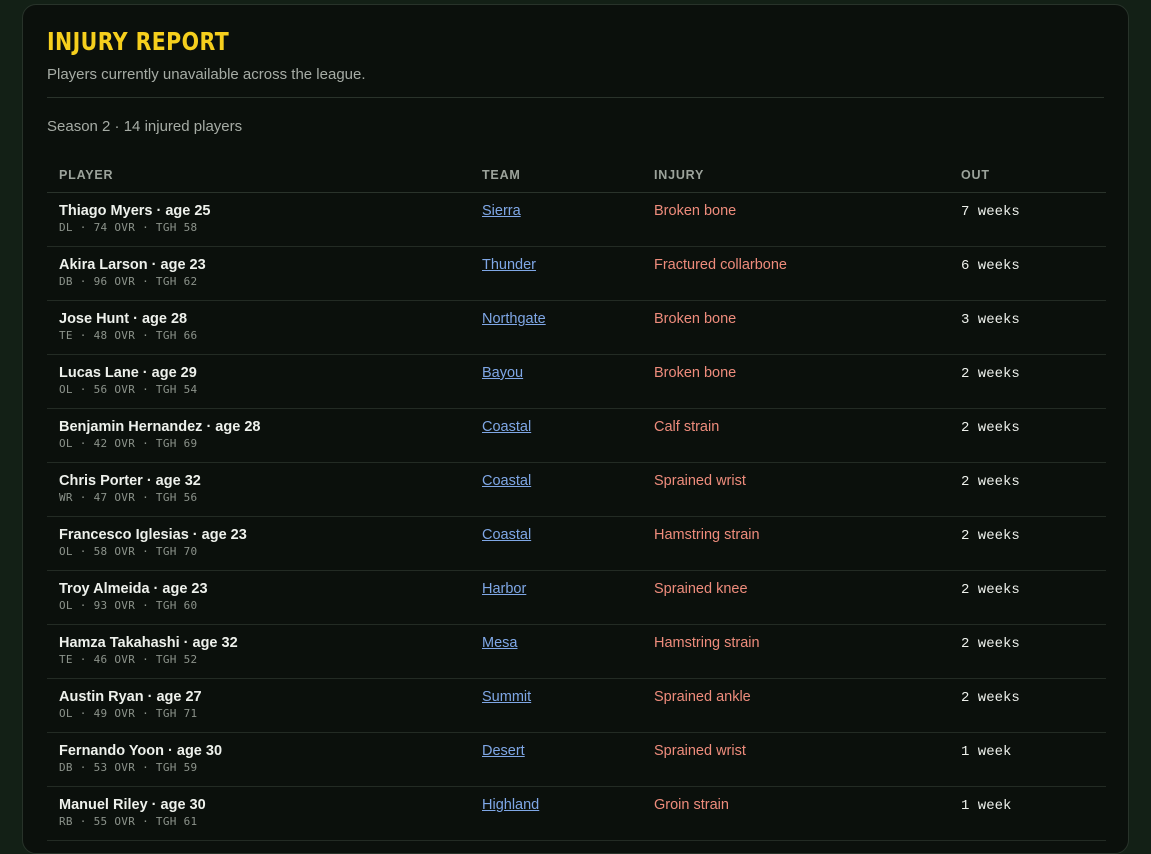 This screenshot has height=854, width=1151. What do you see at coordinates (128, 335) in the screenshot?
I see `player-stats: TE · 48 OVR · TGH 66` at bounding box center [128, 335].